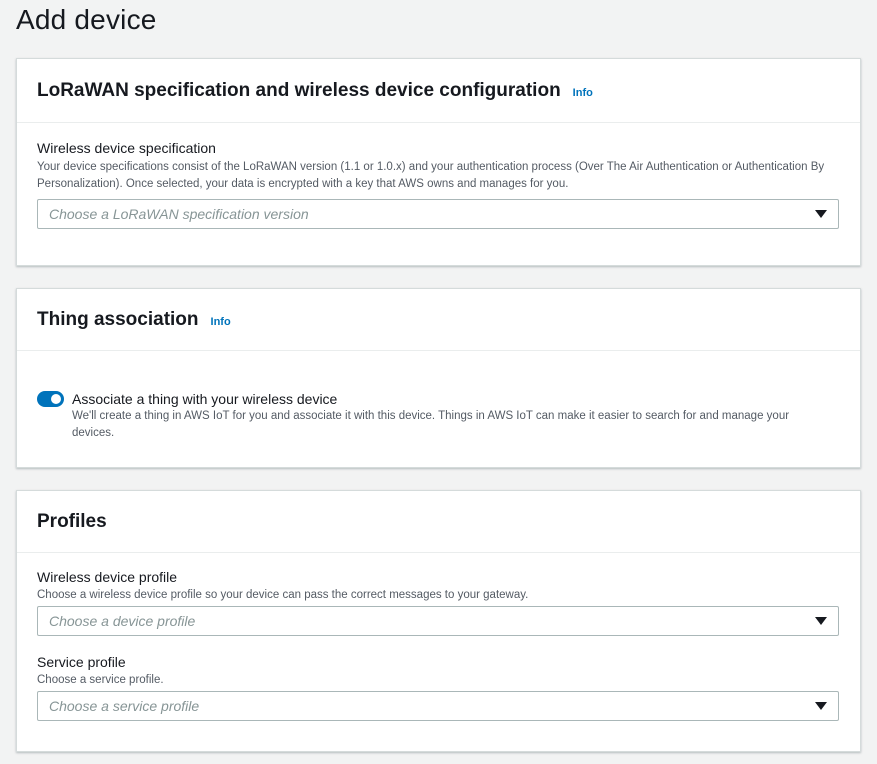 This screenshot has width=877, height=764. What do you see at coordinates (118, 319) in the screenshot?
I see `thing-association-panel-title: Thing association` at bounding box center [118, 319].